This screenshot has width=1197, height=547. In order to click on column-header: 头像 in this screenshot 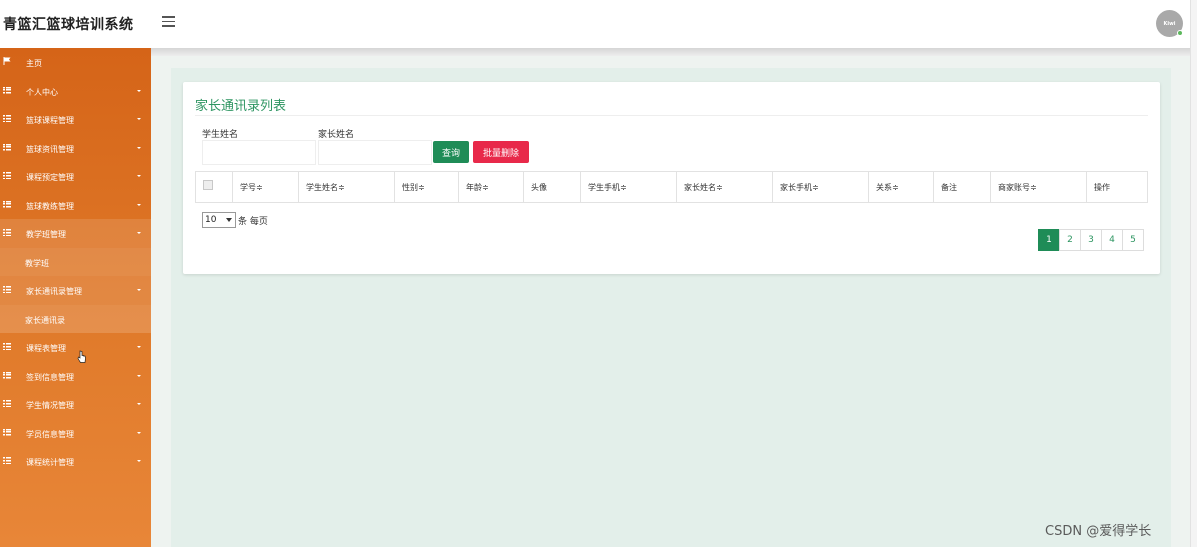, I will do `click(552, 187)`.